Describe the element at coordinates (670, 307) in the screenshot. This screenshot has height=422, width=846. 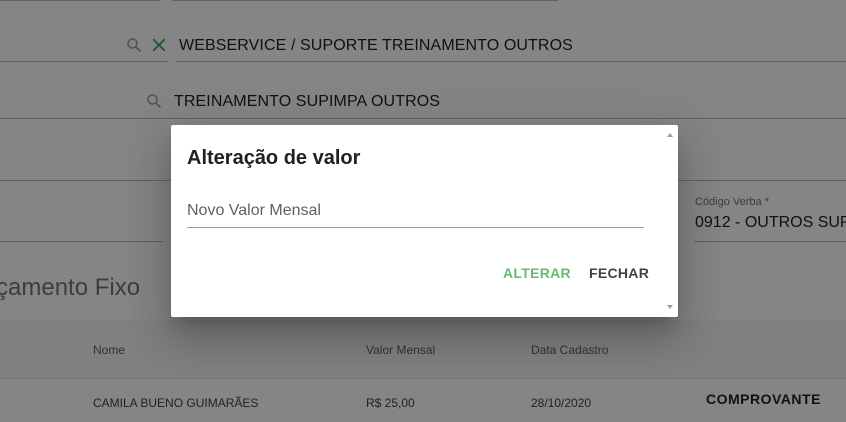
I see `scroll-down-icon` at that location.